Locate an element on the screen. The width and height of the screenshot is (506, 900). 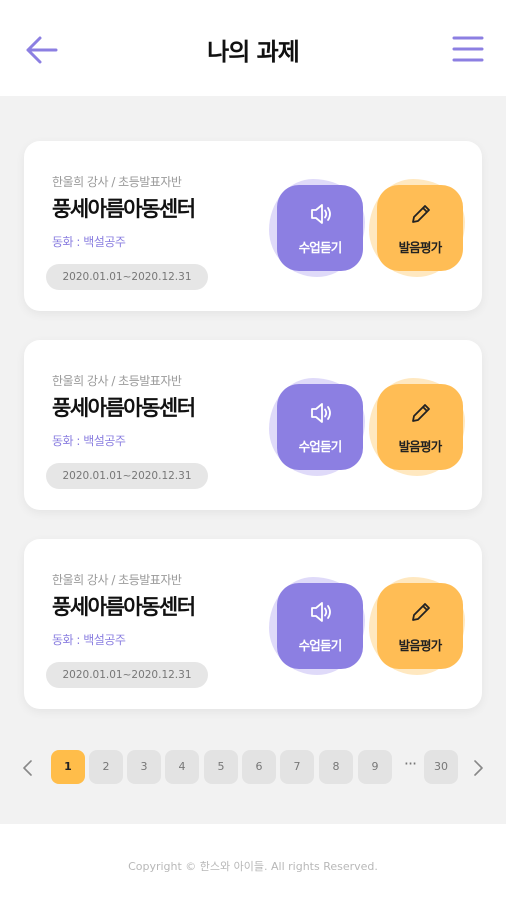
app-header: 나의 과제 is located at coordinates (253, 48).